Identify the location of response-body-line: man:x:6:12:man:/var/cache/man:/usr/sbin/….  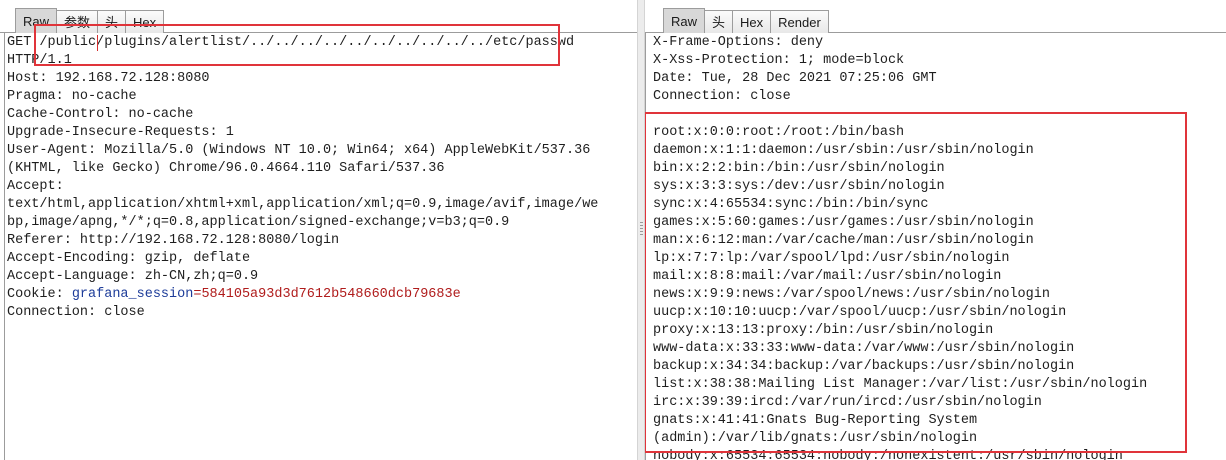
(843, 240).